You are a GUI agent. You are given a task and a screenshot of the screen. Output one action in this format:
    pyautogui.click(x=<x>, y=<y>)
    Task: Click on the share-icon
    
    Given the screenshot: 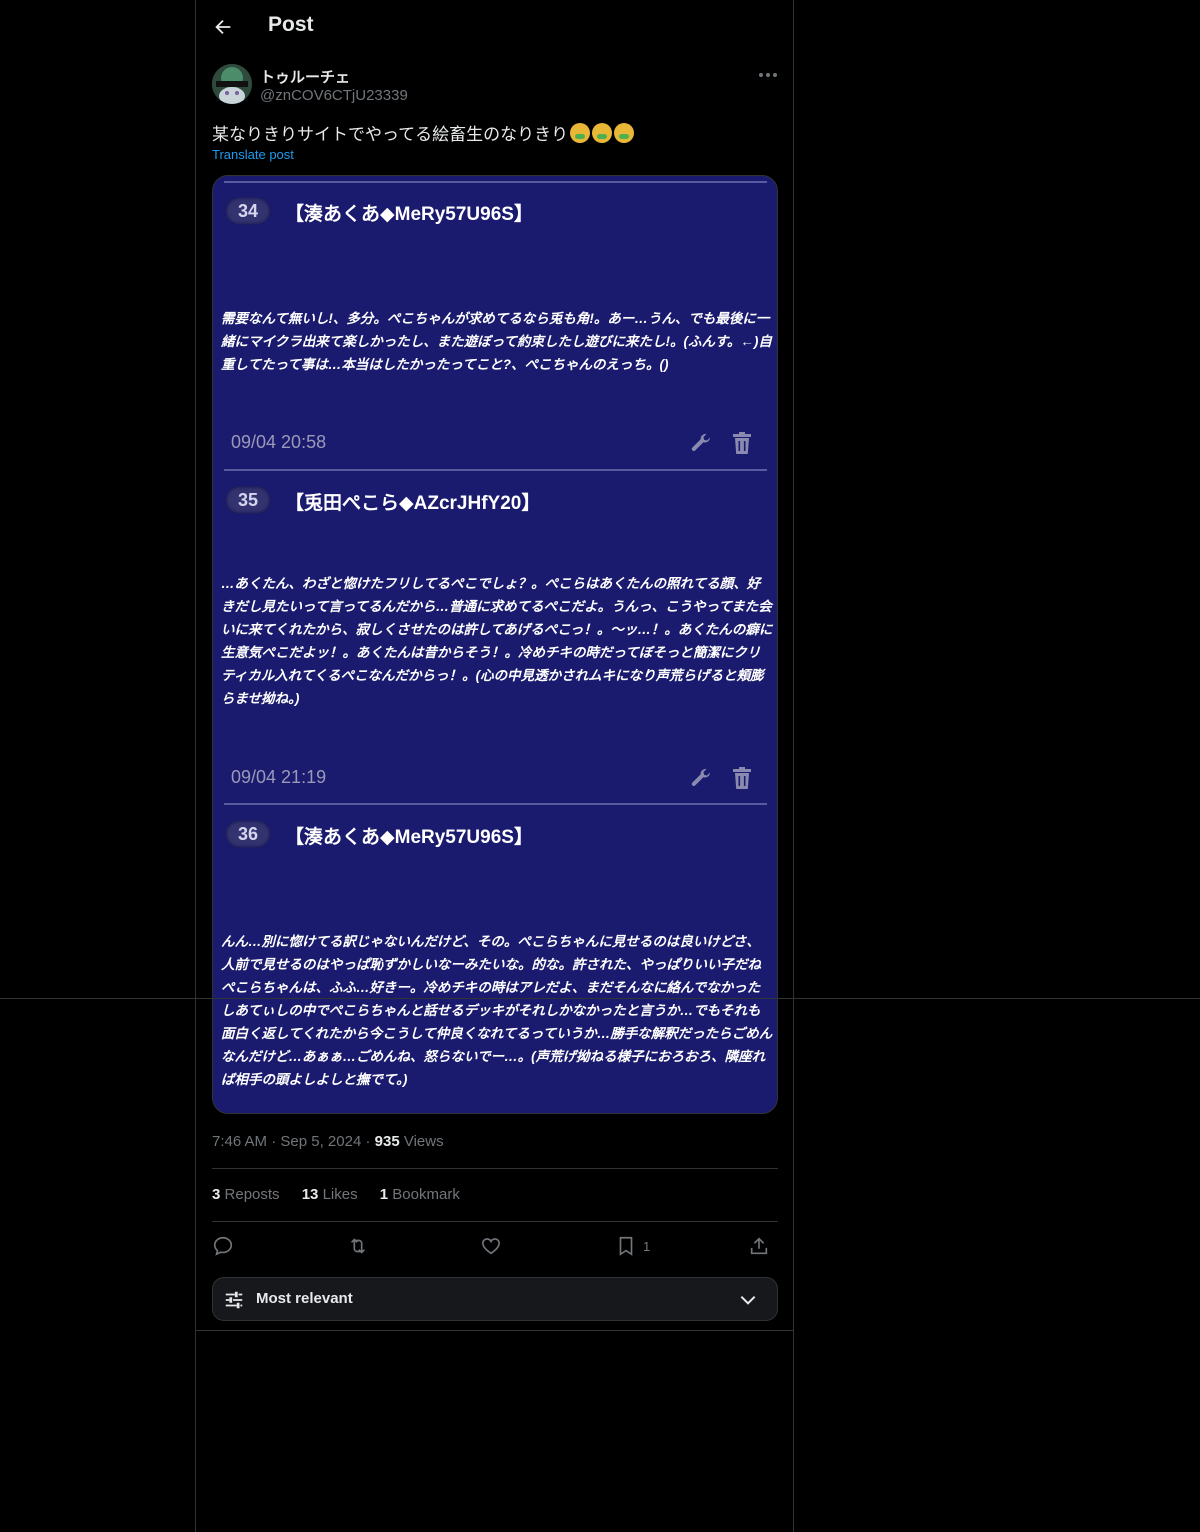 What is the action you would take?
    pyautogui.click(x=759, y=1246)
    